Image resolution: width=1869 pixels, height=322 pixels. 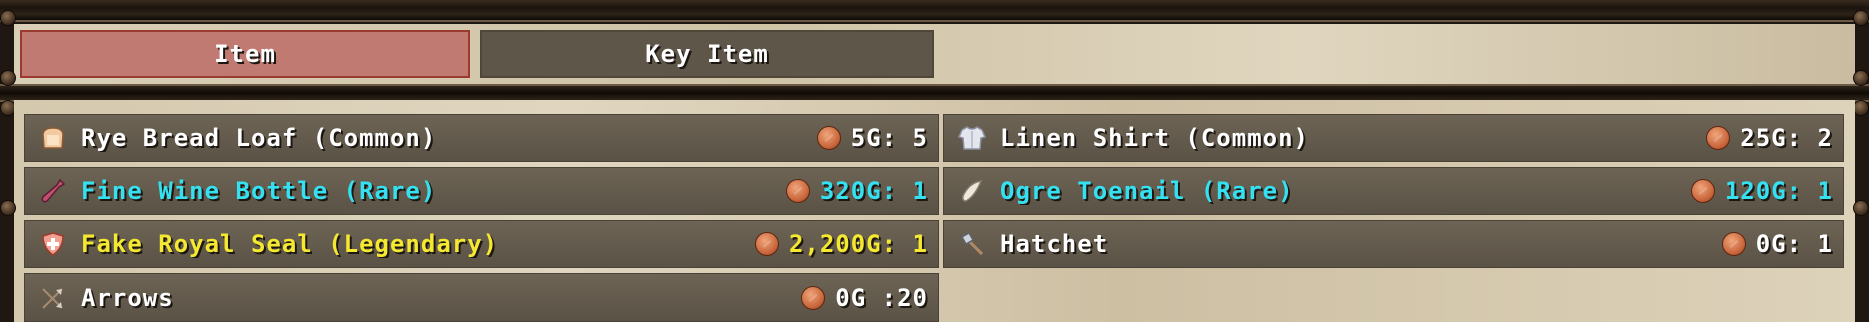 What do you see at coordinates (912, 297) in the screenshot?
I see `item-qty: 20` at bounding box center [912, 297].